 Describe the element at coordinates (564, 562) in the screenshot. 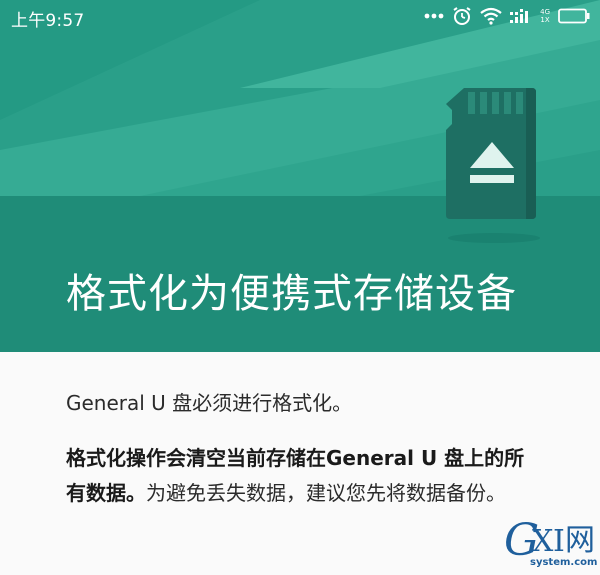

I see `watermark-domain: system.com` at that location.